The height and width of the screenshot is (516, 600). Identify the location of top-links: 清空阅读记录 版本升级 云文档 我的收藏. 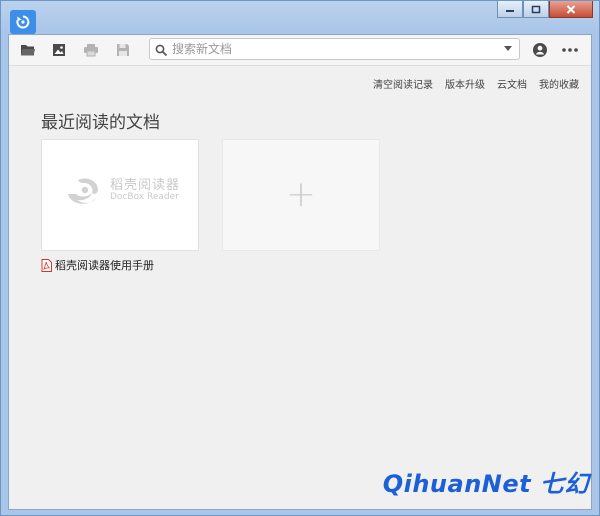
(476, 83).